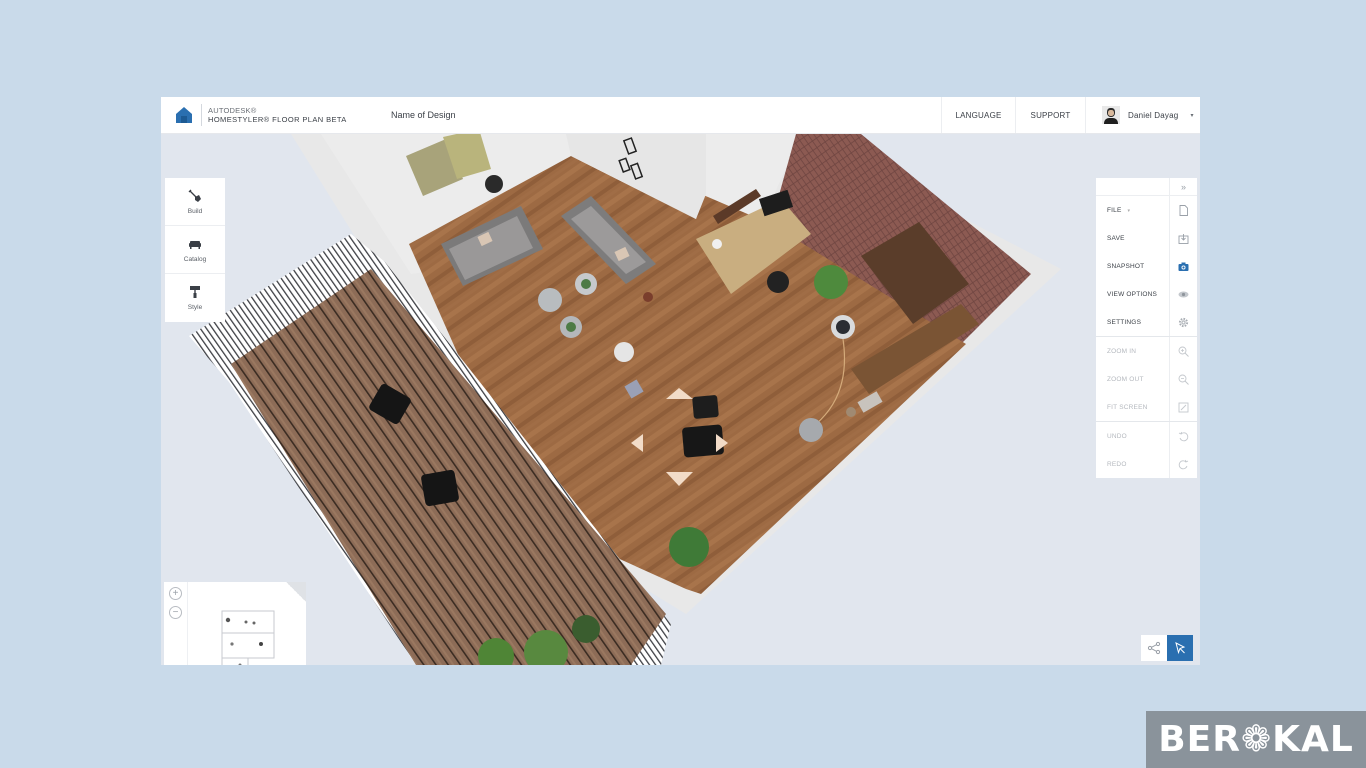 This screenshot has height=768, width=1366. What do you see at coordinates (1183, 464) in the screenshot?
I see `redo-icon` at bounding box center [1183, 464].